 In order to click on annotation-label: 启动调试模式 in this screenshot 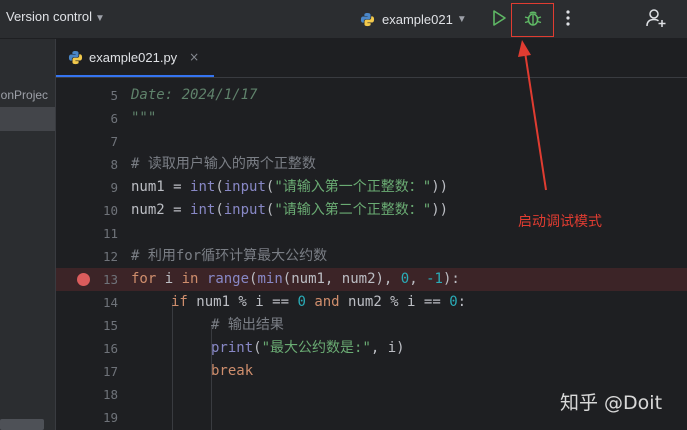, I will do `click(560, 222)`.